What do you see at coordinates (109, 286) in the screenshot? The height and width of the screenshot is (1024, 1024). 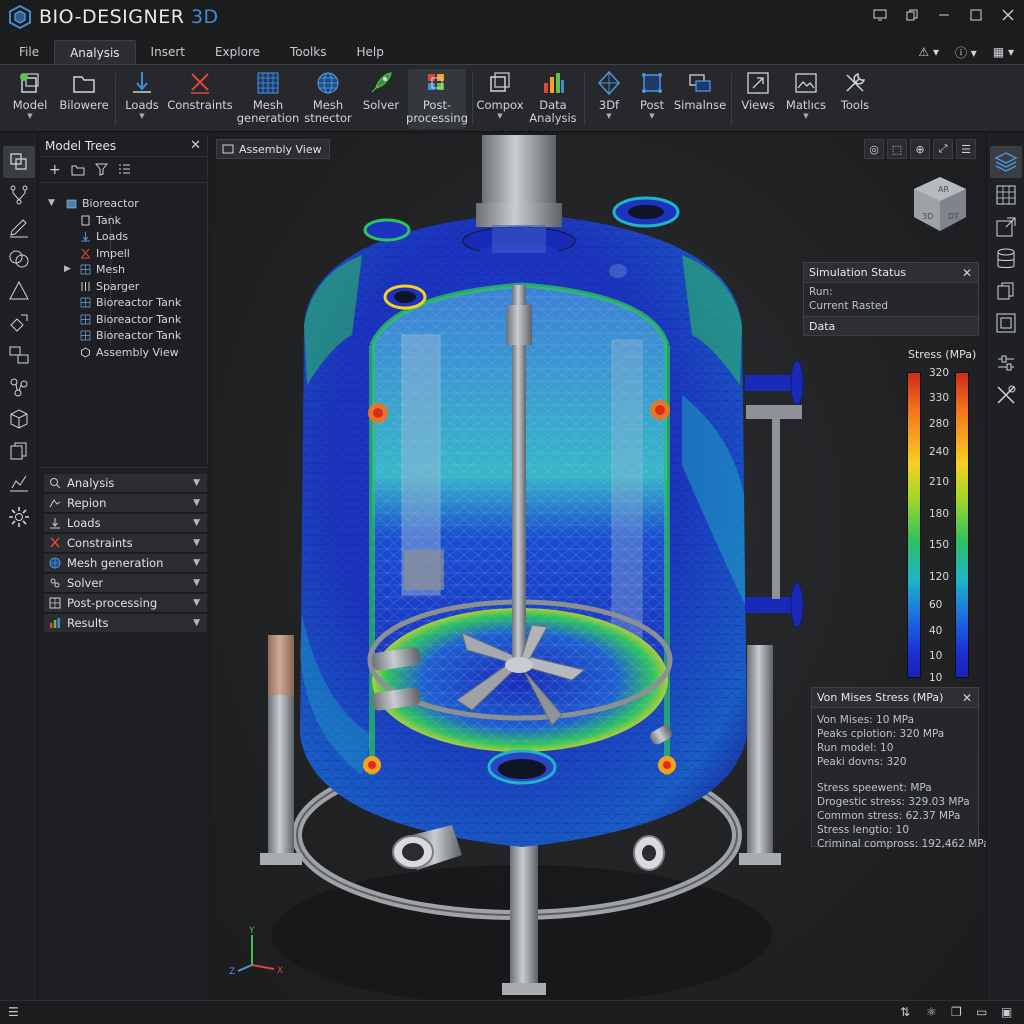 I see `tree-item-sparger: Sparger` at bounding box center [109, 286].